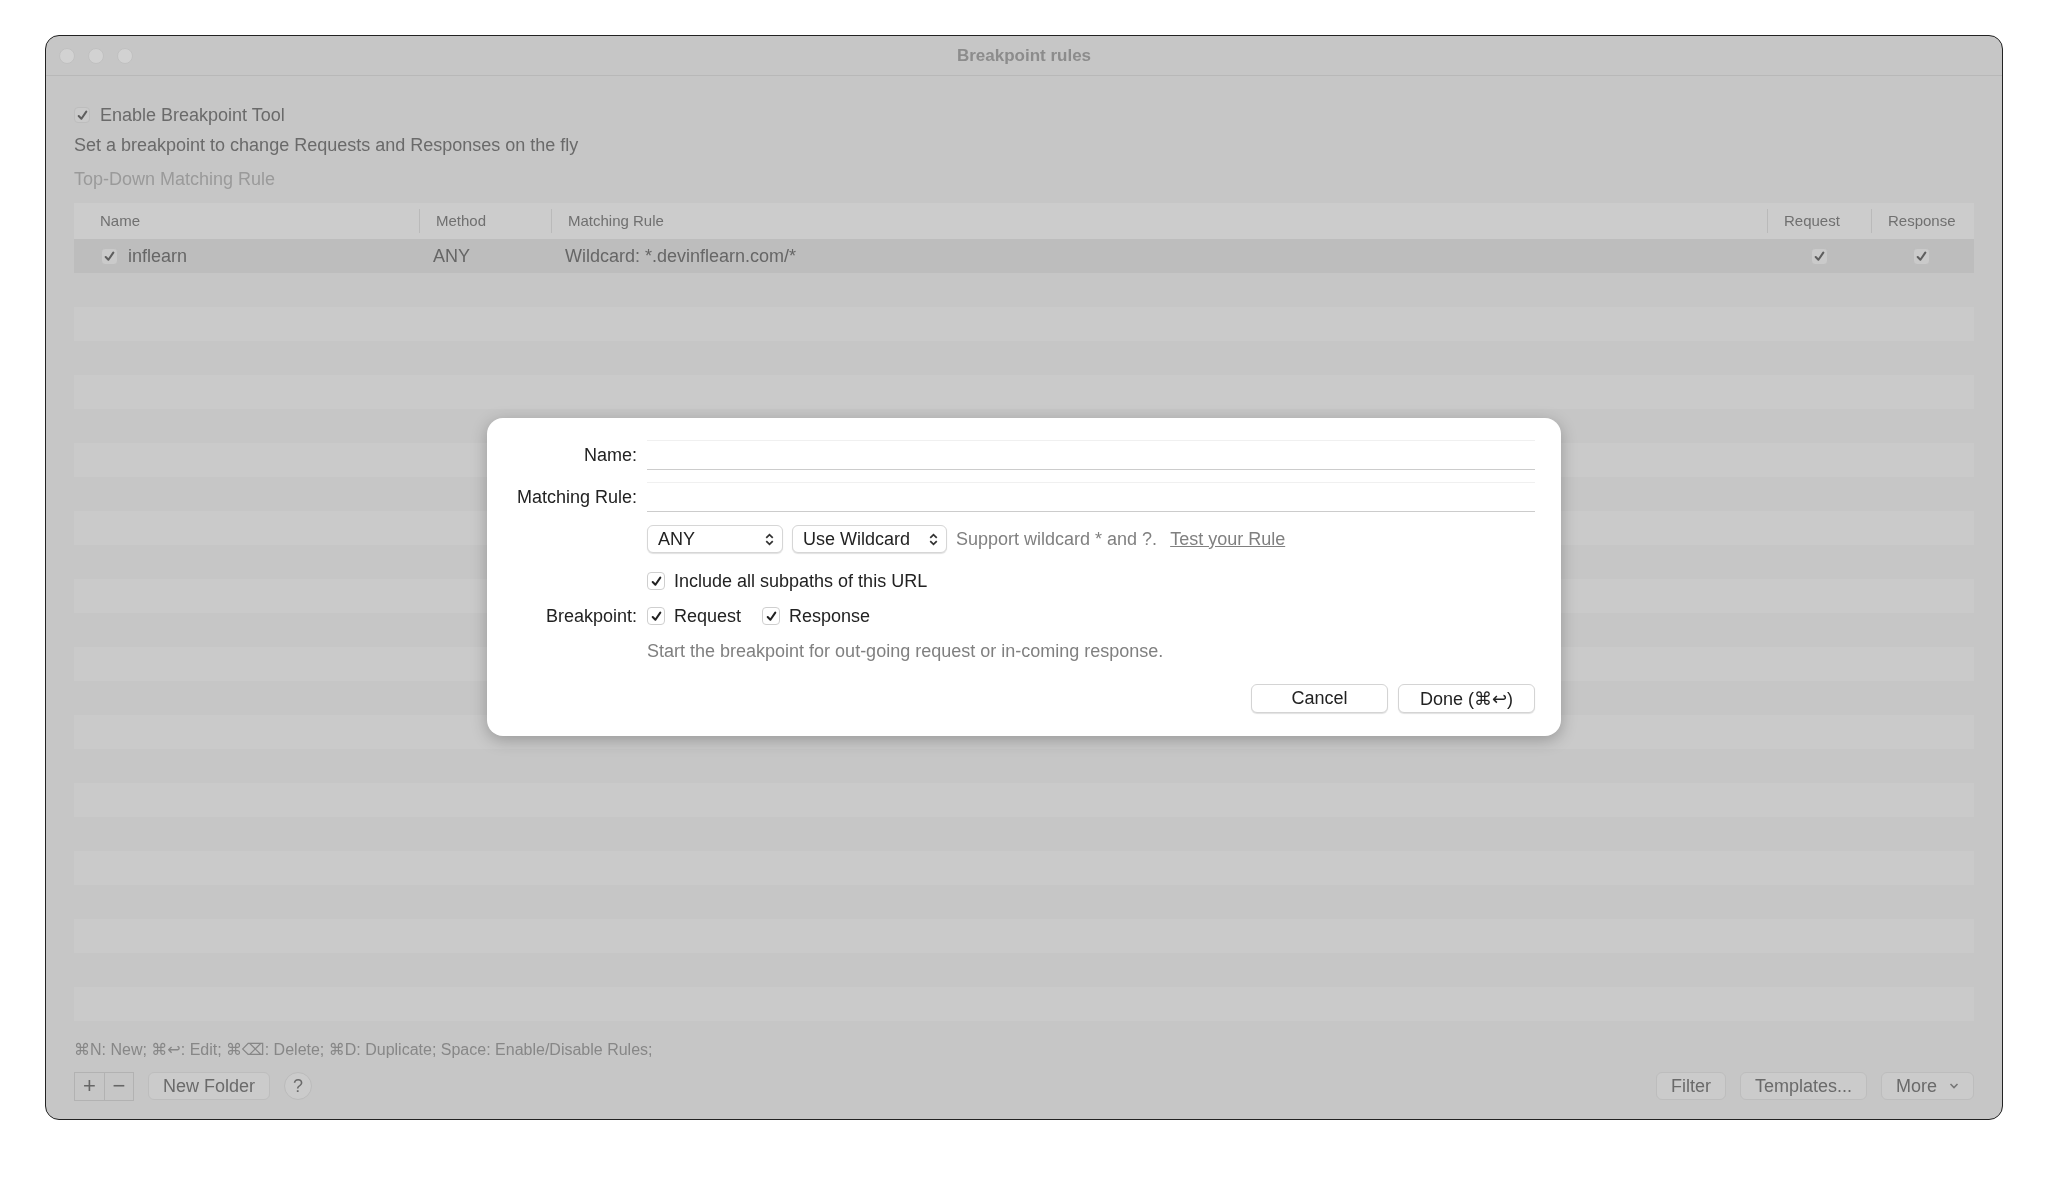 The image size is (2048, 1177). What do you see at coordinates (1024, 256) in the screenshot?
I see `table-row: inflearn ANY Wildcard: *.devinflearn.com/*` at bounding box center [1024, 256].